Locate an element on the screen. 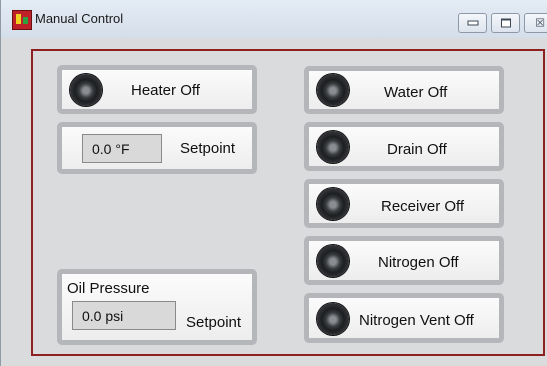 Image resolution: width=547 pixels, height=366 pixels. nitrogen-indicator-lamp-icon is located at coordinates (333, 261).